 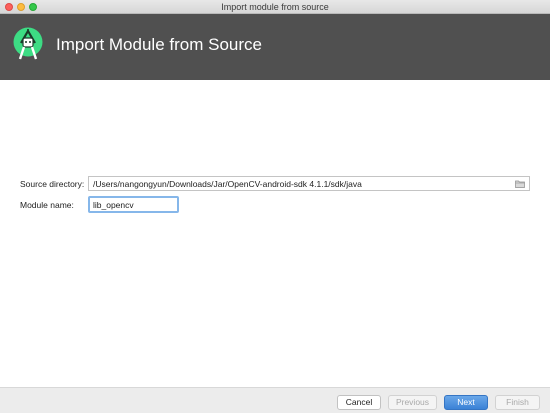 I want to click on window-titlebar: Import module from source, so click(x=275, y=7).